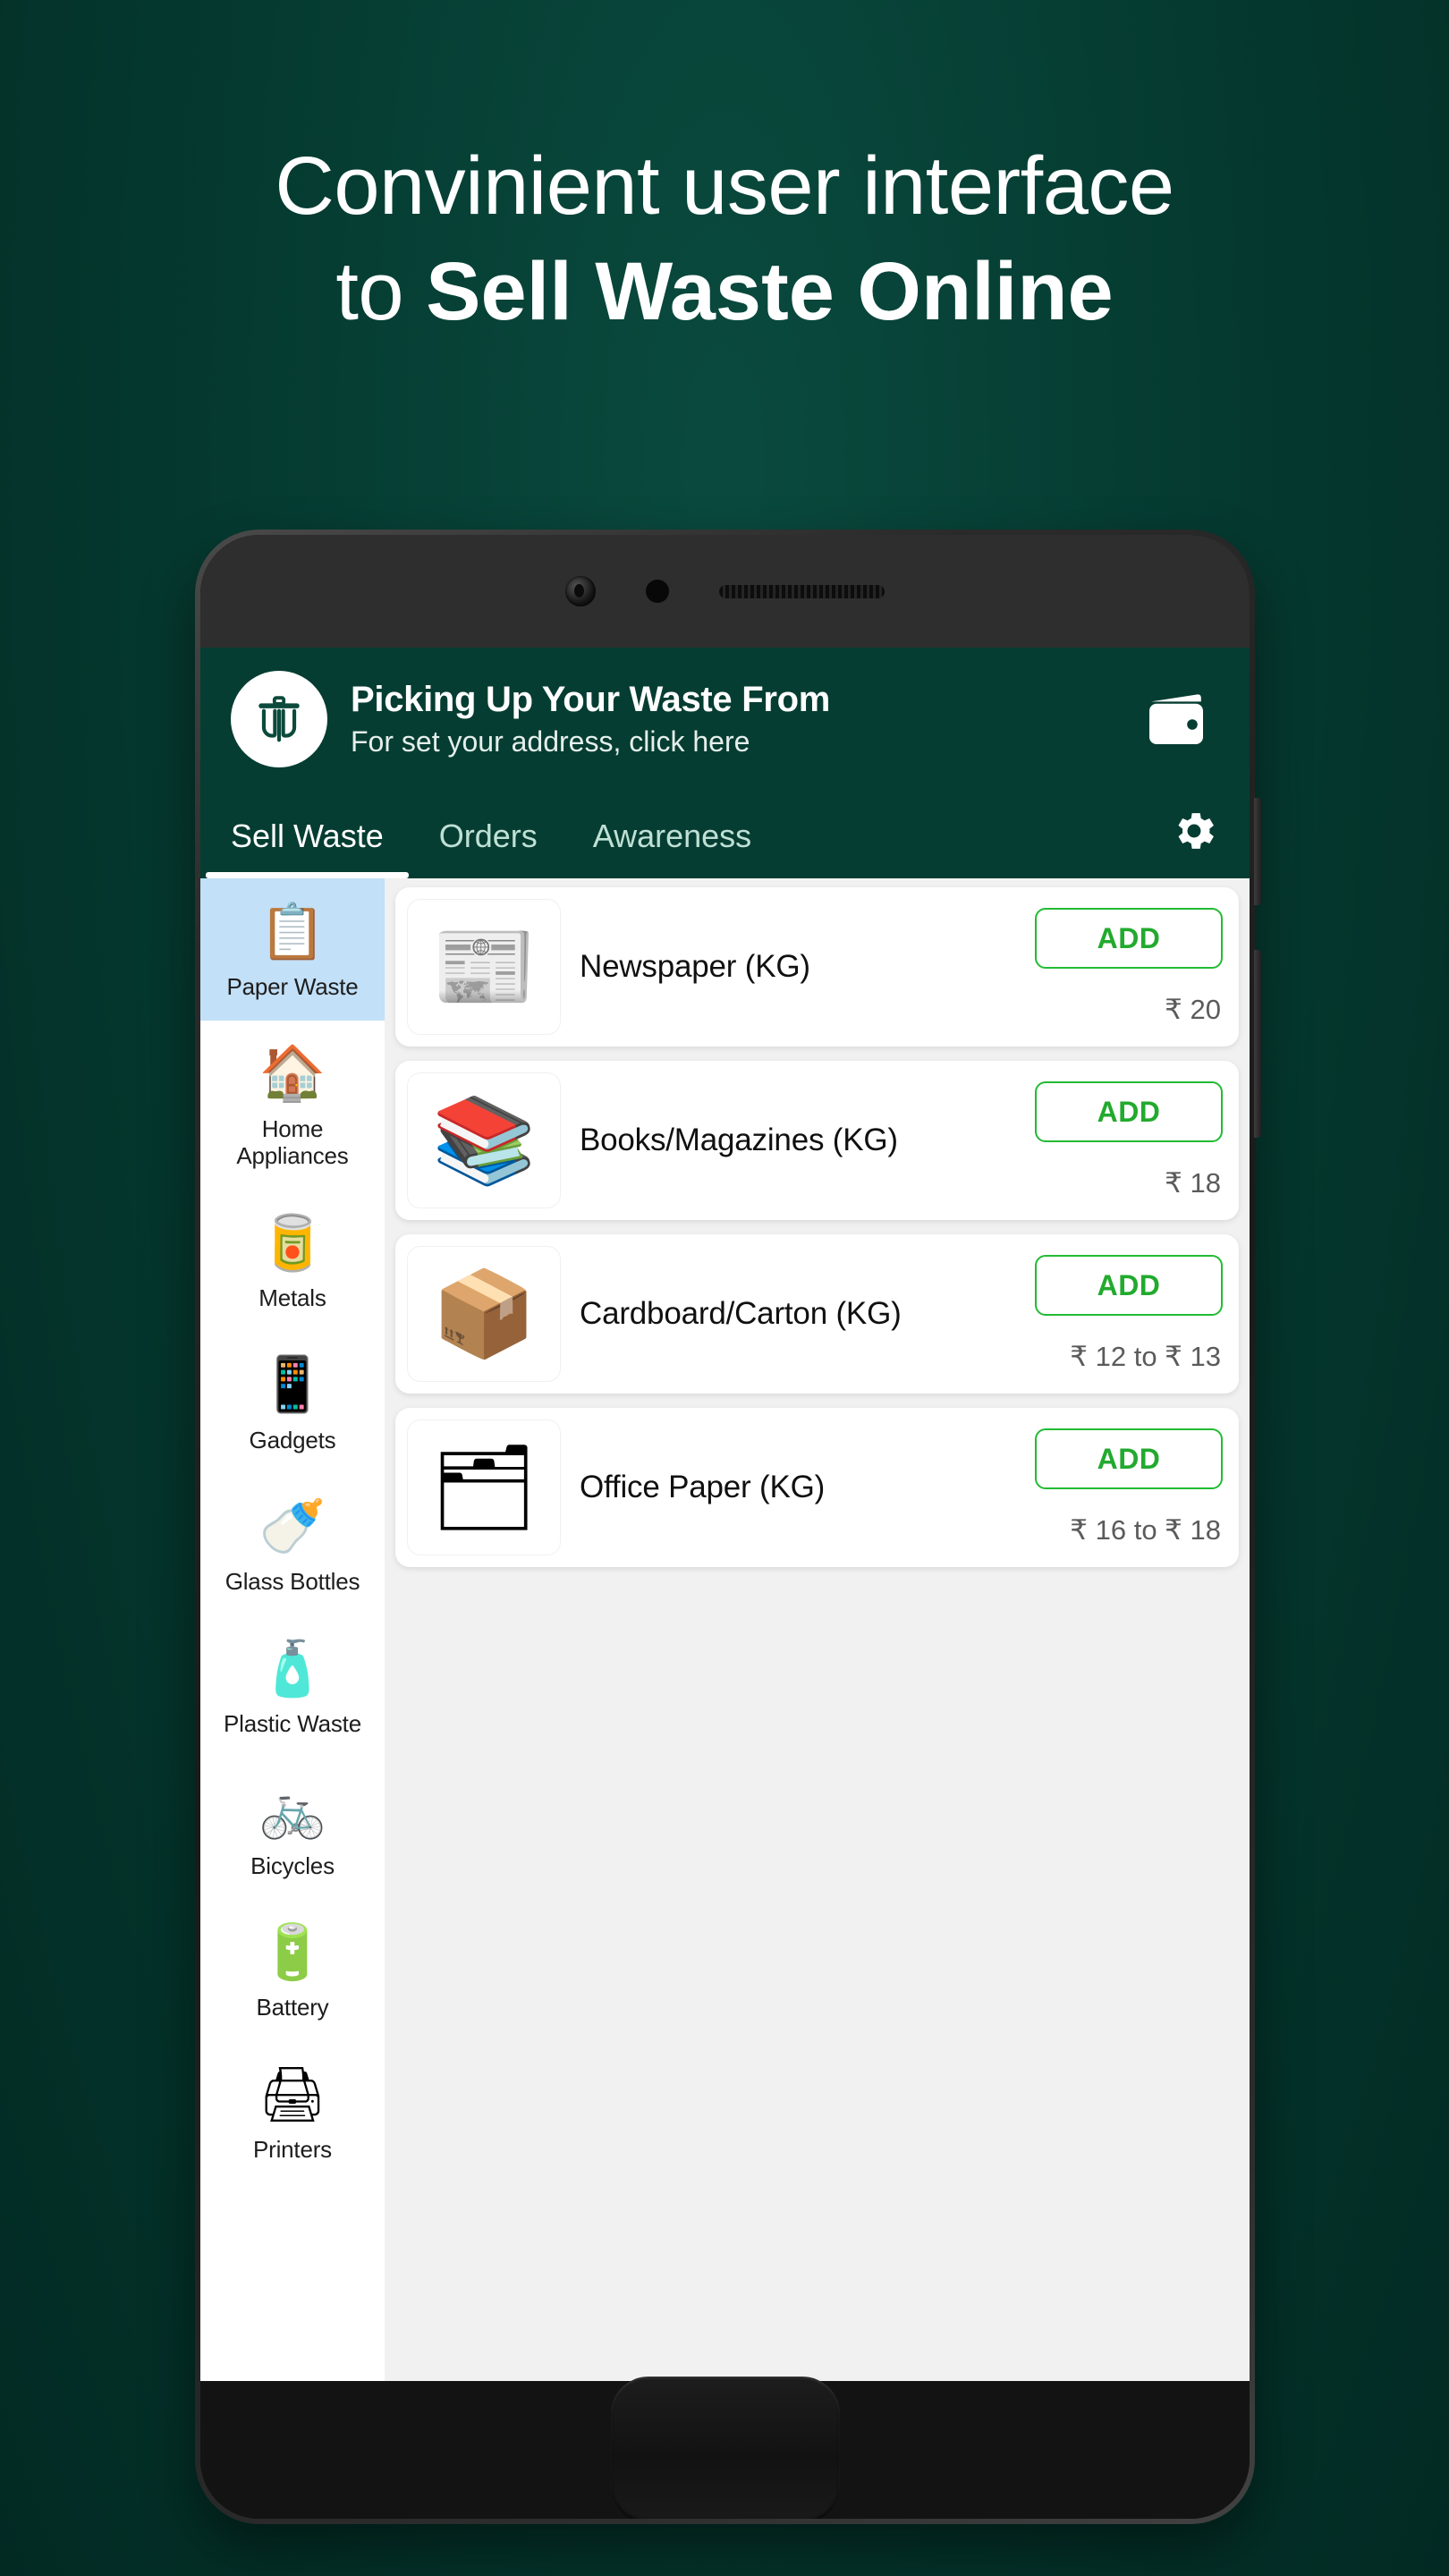 This screenshot has width=1449, height=2576. I want to click on tab-awareness: Awareness, so click(672, 848).